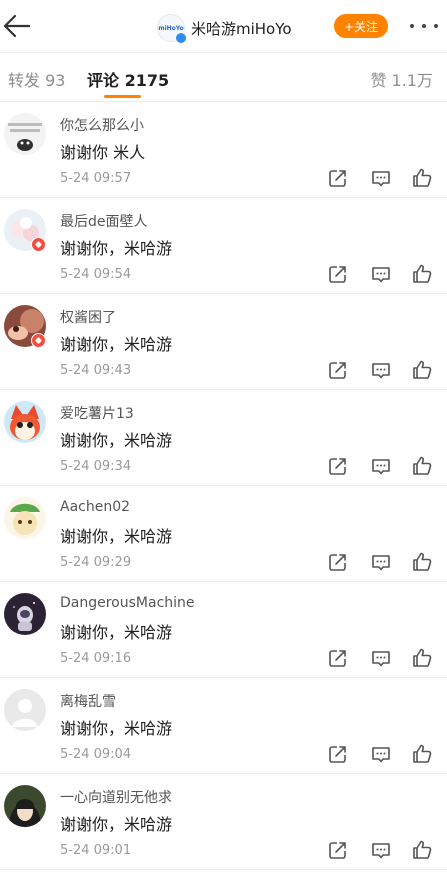  What do you see at coordinates (97, 413) in the screenshot?
I see `comment-username: 爱吃薯片13` at bounding box center [97, 413].